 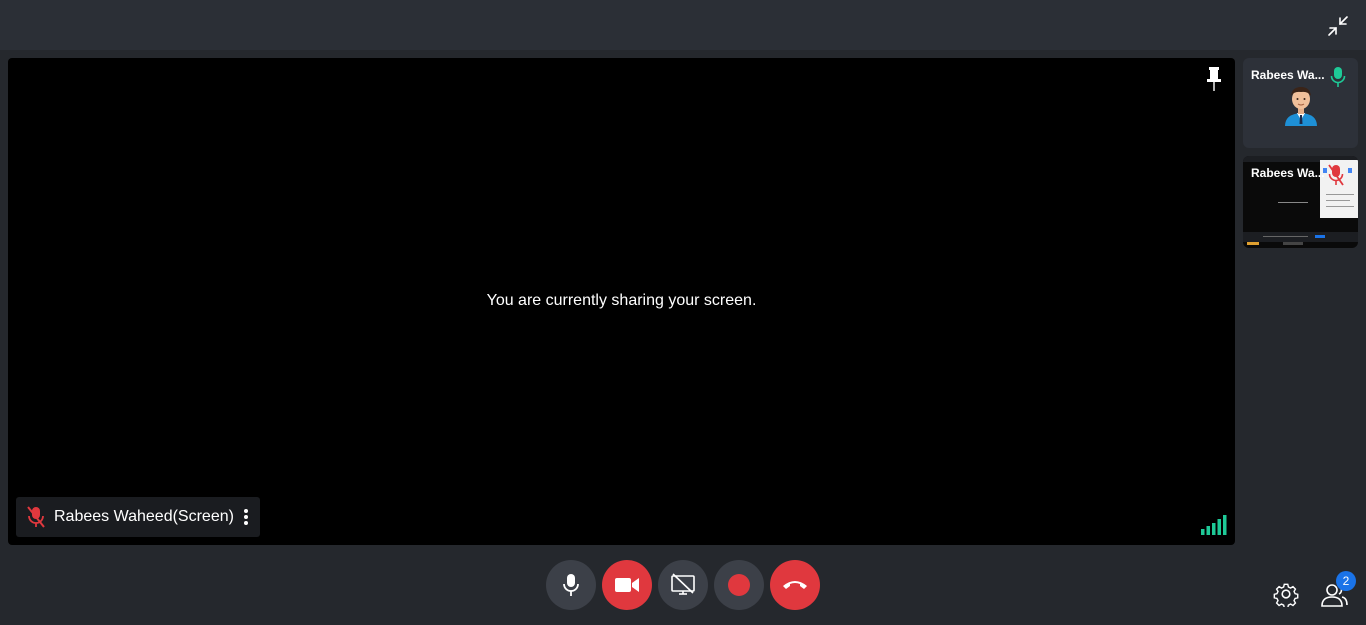 I want to click on mic-icon, so click(x=571, y=585).